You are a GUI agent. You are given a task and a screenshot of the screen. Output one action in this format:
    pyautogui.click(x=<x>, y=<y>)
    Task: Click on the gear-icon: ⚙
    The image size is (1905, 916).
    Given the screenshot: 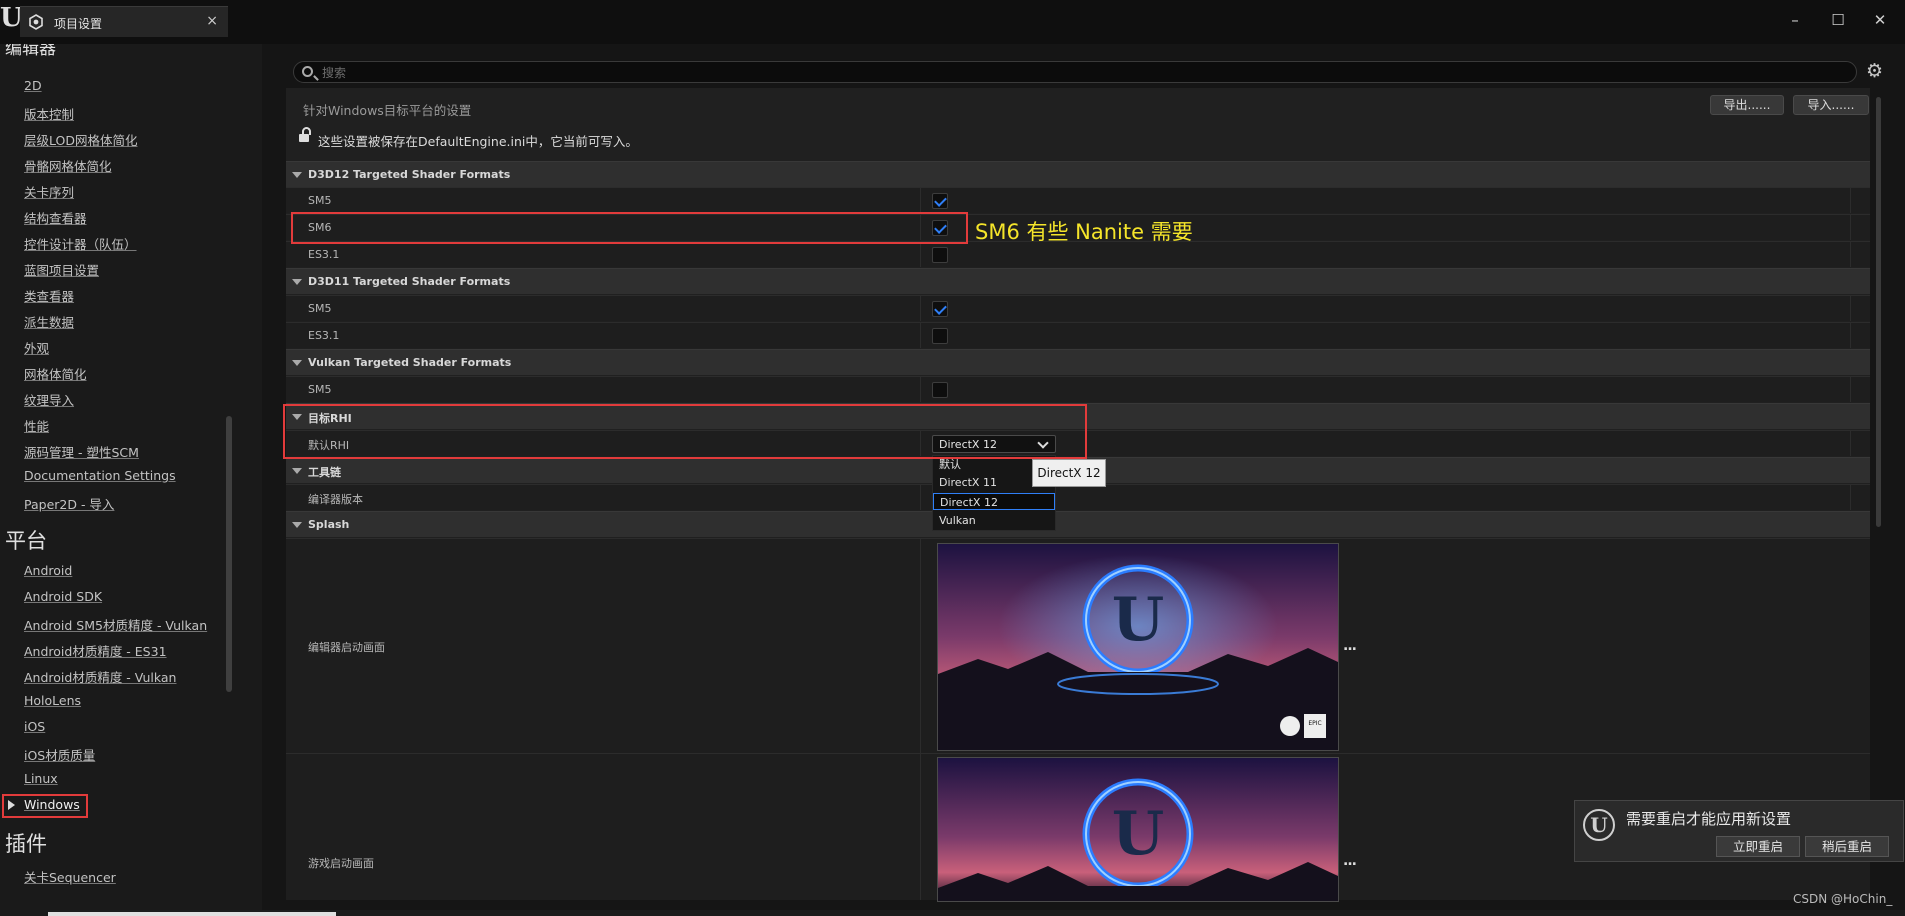 What is the action you would take?
    pyautogui.click(x=1874, y=71)
    